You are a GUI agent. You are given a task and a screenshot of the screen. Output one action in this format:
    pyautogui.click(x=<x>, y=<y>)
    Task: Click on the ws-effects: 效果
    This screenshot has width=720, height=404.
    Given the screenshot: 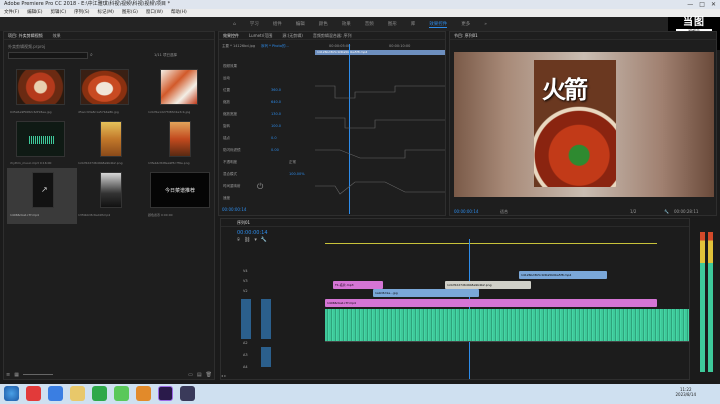 What is the action you would take?
    pyautogui.click(x=346, y=24)
    